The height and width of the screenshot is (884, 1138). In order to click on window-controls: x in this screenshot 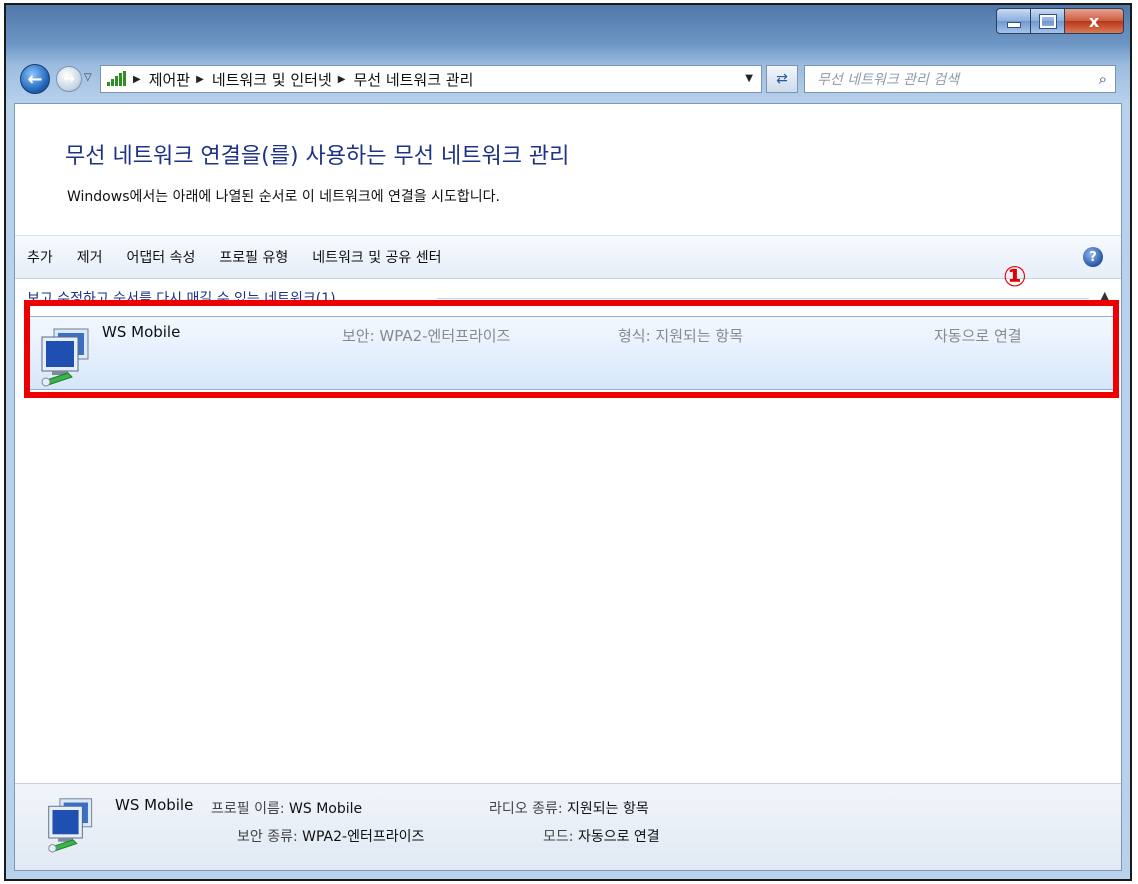, I will do `click(1060, 21)`.